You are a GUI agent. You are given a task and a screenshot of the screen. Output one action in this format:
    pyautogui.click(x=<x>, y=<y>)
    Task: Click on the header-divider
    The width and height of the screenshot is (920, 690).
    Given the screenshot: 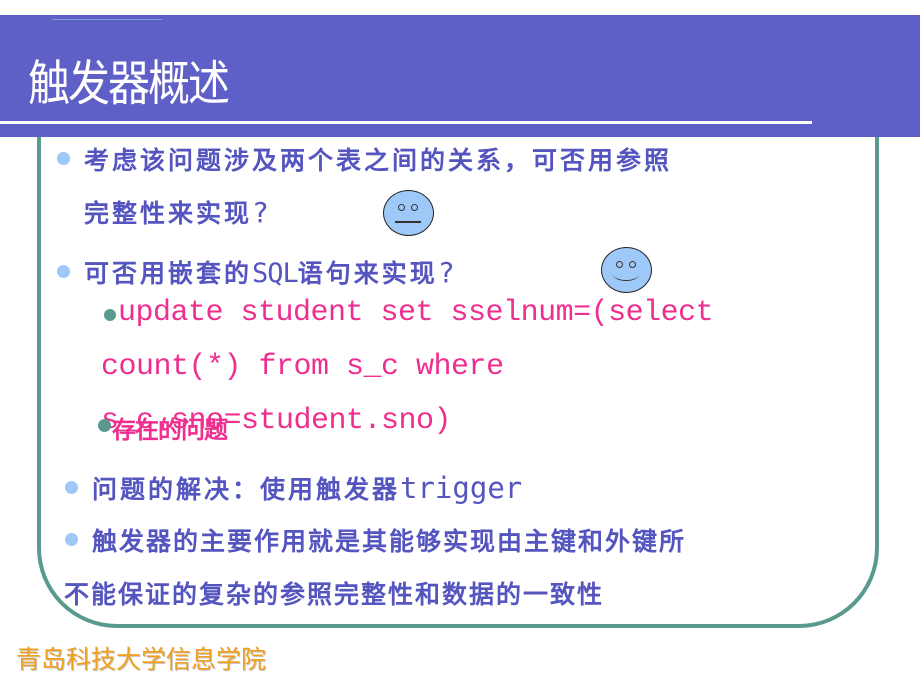 What is the action you would take?
    pyautogui.click(x=406, y=122)
    